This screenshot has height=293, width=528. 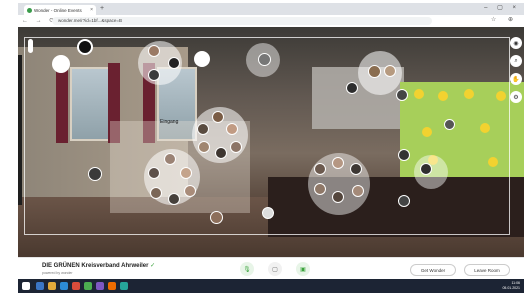 What do you see at coordinates (102, 8) in the screenshot?
I see `new-tab-button: +` at bounding box center [102, 8].